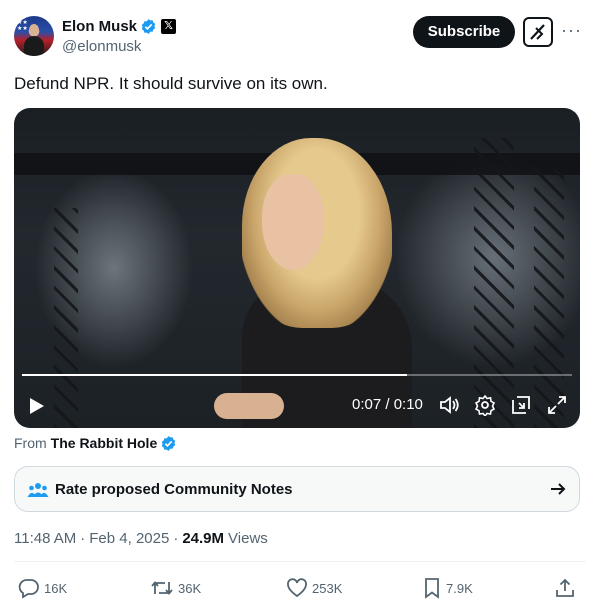 This screenshot has width=600, height=615. I want to click on reply-count: 16K, so click(56, 588).